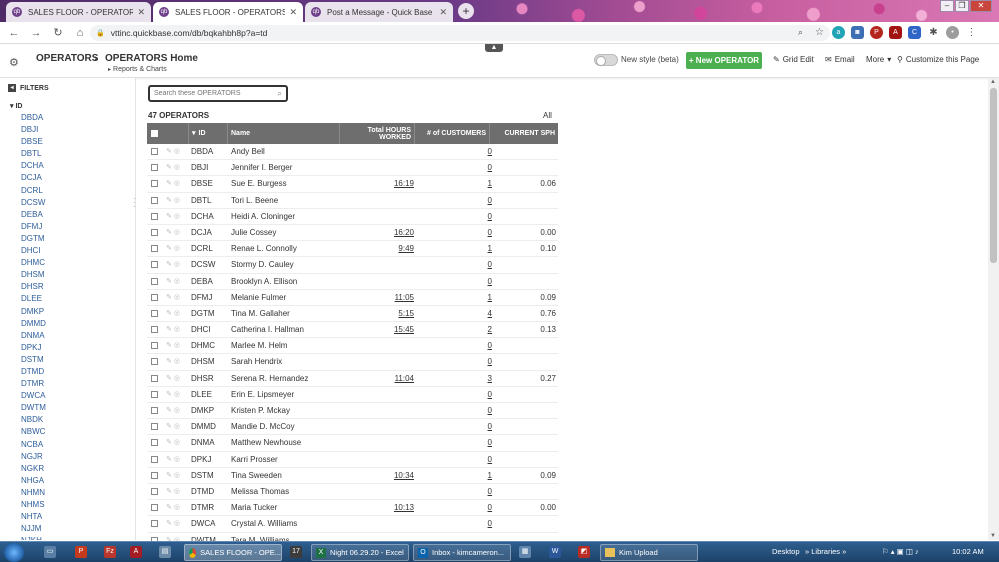 This screenshot has width=999, height=562. Describe the element at coordinates (876, 32) in the screenshot. I see `pinterest-icon: P` at that location.